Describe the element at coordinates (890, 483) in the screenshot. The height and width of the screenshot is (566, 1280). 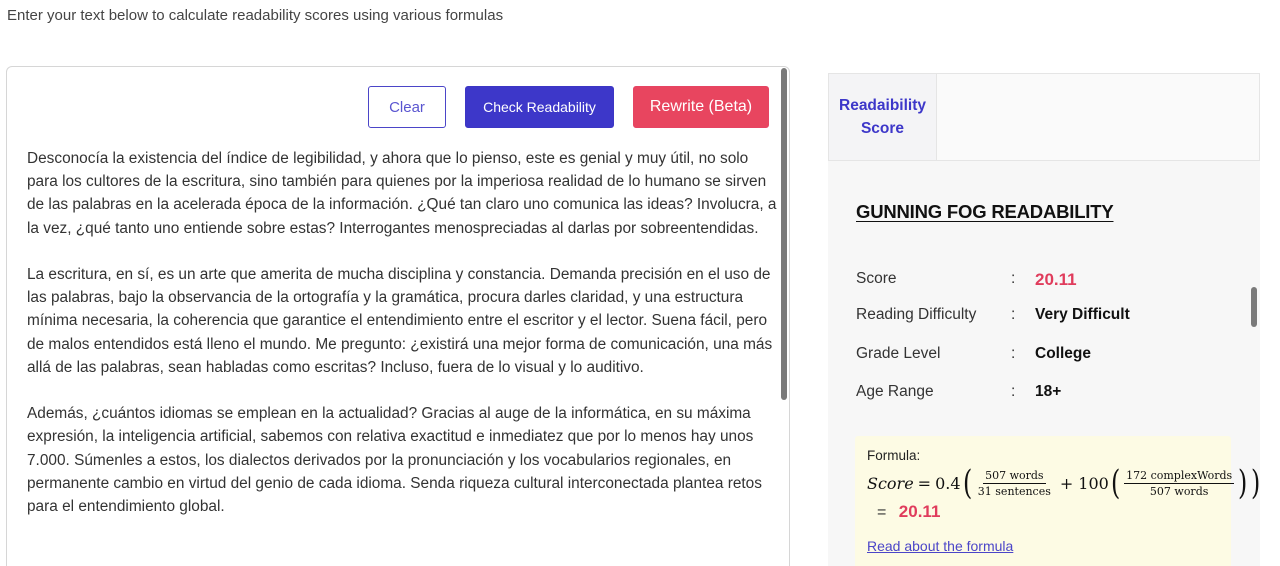
I see `formula-score-variable: Score` at that location.